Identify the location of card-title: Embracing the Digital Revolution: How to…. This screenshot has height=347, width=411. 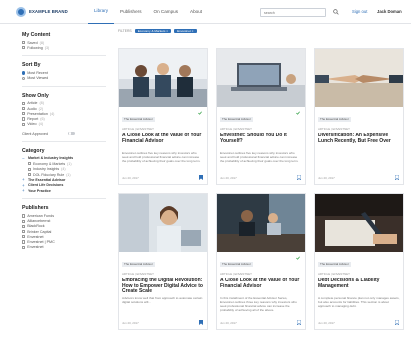
(163, 286).